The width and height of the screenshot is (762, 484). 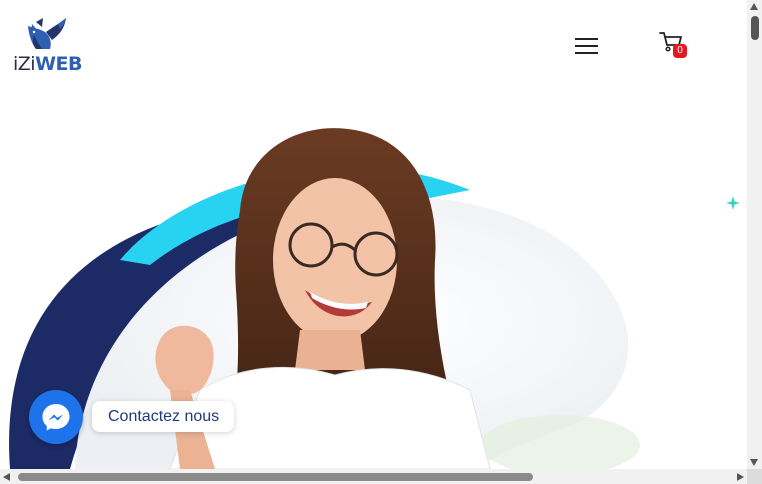 What do you see at coordinates (754, 462) in the screenshot?
I see `scroll-down-arrow-icon` at bounding box center [754, 462].